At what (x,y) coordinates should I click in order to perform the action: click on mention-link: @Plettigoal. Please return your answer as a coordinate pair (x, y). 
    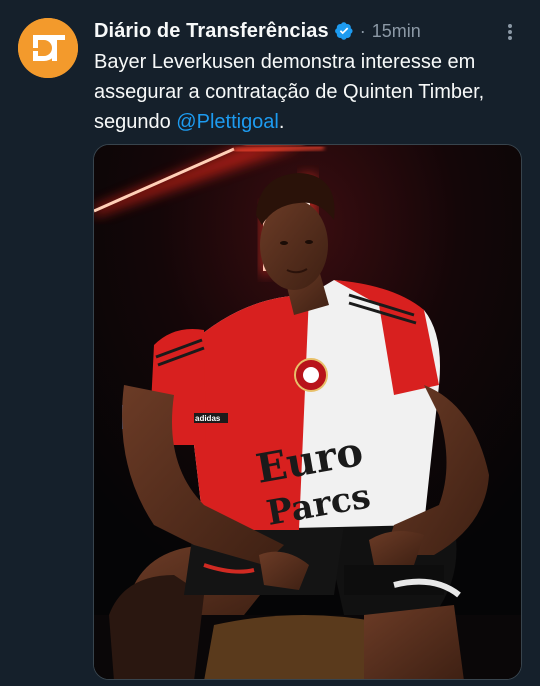
    Looking at the image, I should click on (227, 122).